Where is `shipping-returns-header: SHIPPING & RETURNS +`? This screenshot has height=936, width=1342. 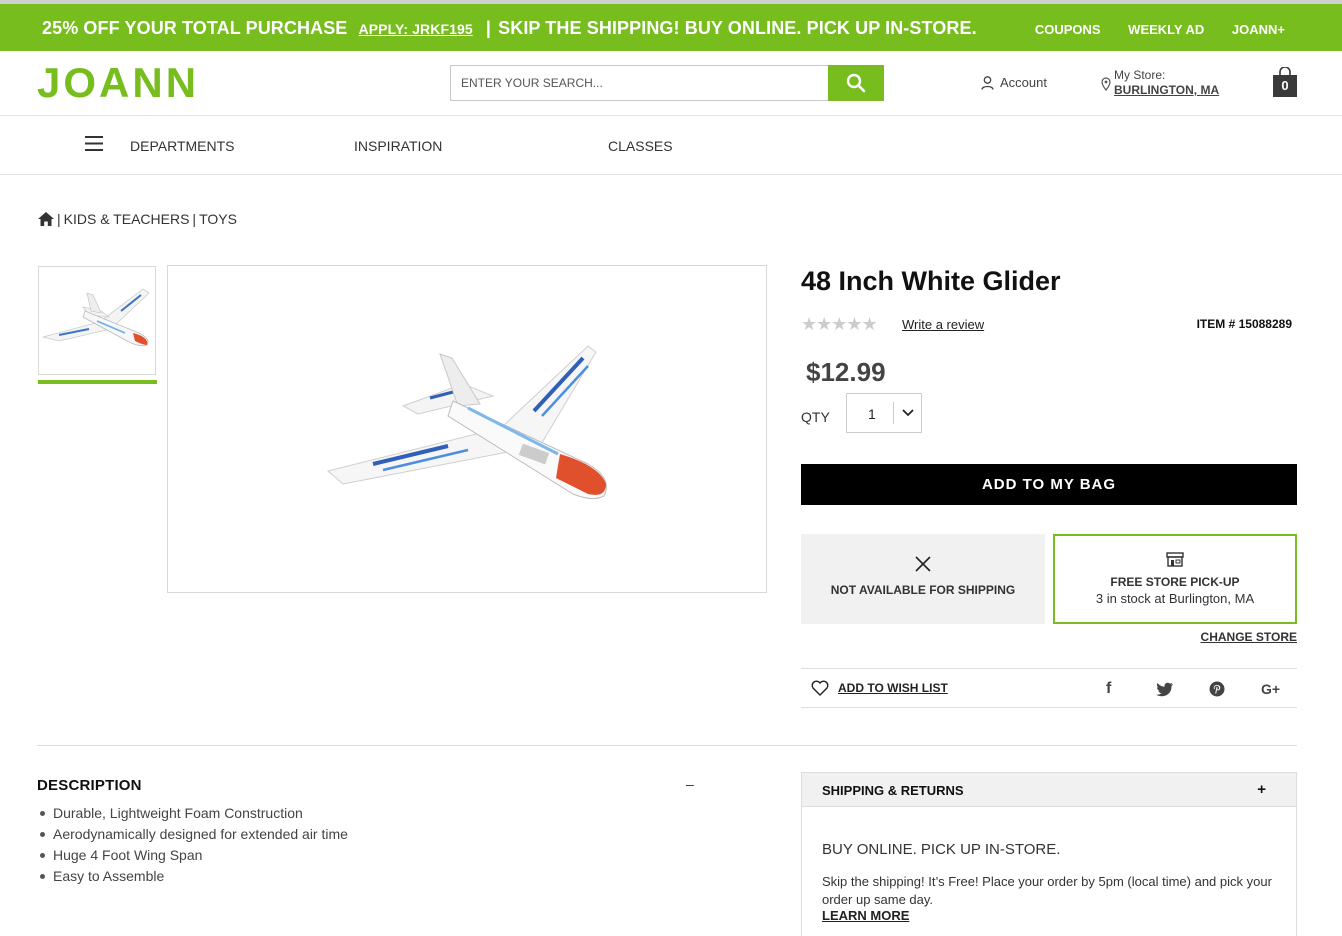
shipping-returns-header: SHIPPING & RETURNS + is located at coordinates (1049, 790).